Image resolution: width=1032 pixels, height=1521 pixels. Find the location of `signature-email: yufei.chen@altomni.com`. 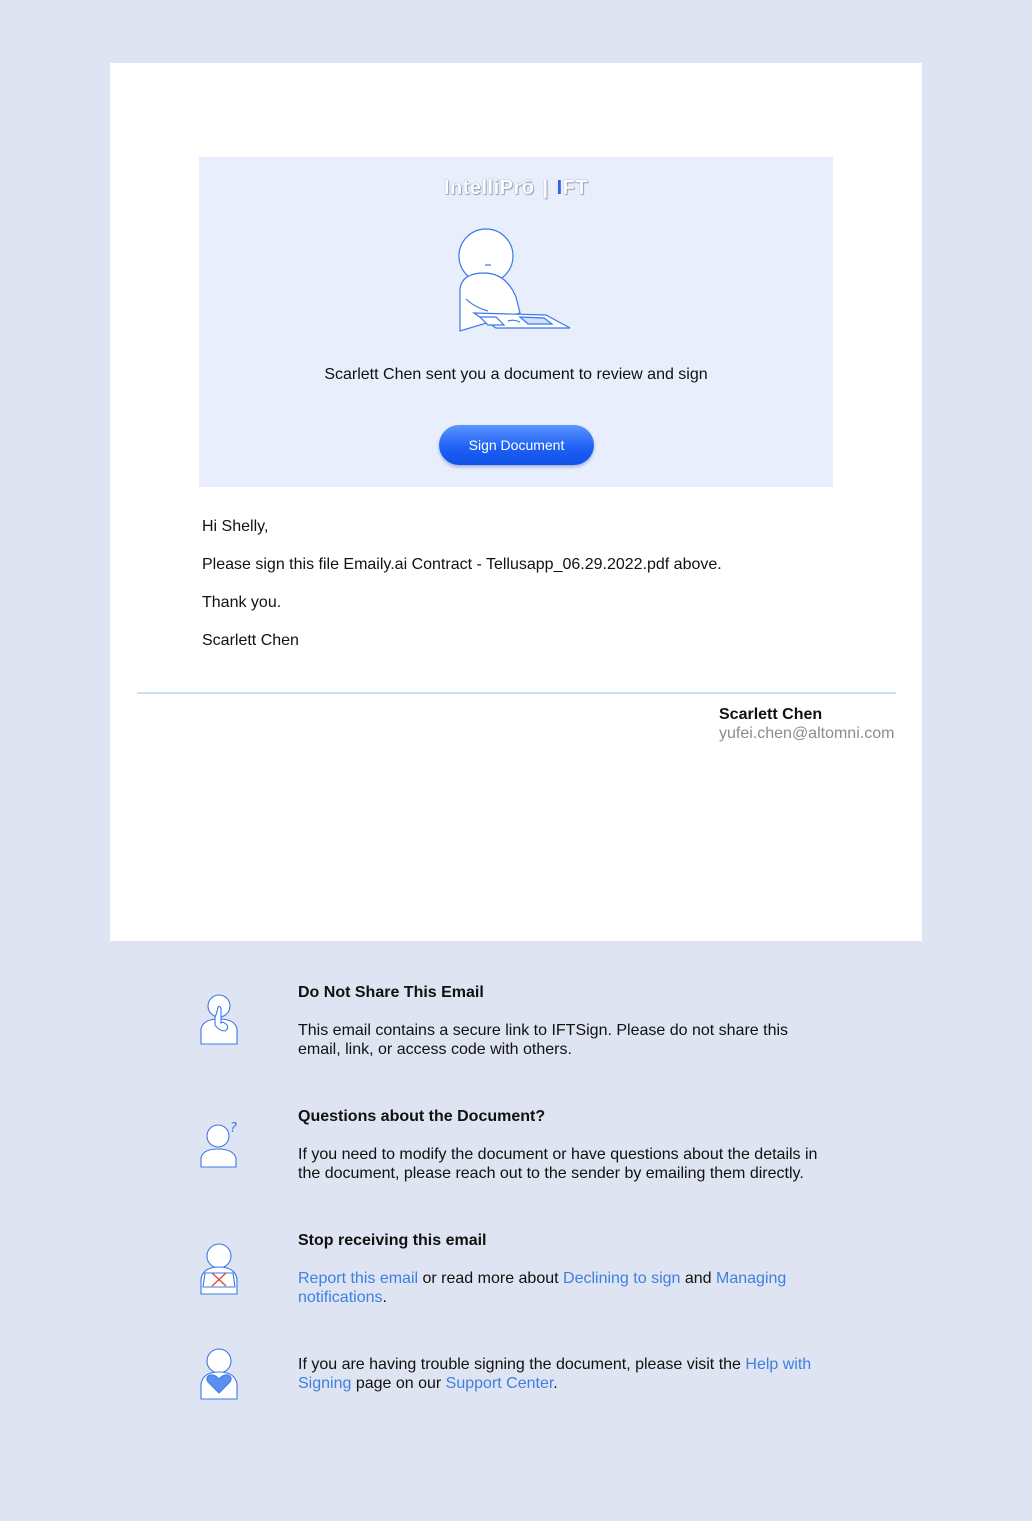

signature-email: yufei.chen@altomni.com is located at coordinates (807, 733).